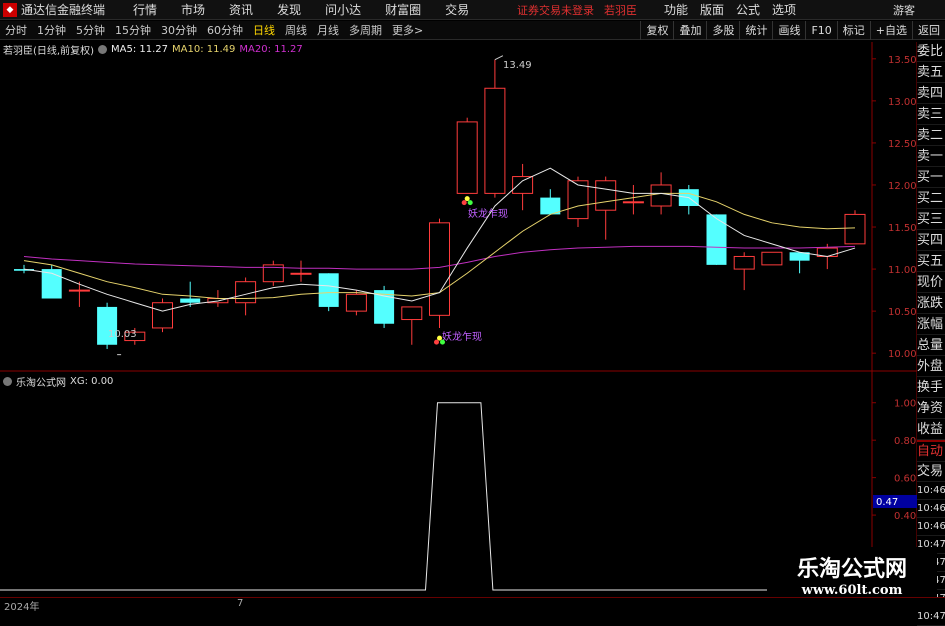 This screenshot has height=626, width=945. What do you see at coordinates (328, 30) in the screenshot?
I see `period-monthly: 月线` at bounding box center [328, 30].